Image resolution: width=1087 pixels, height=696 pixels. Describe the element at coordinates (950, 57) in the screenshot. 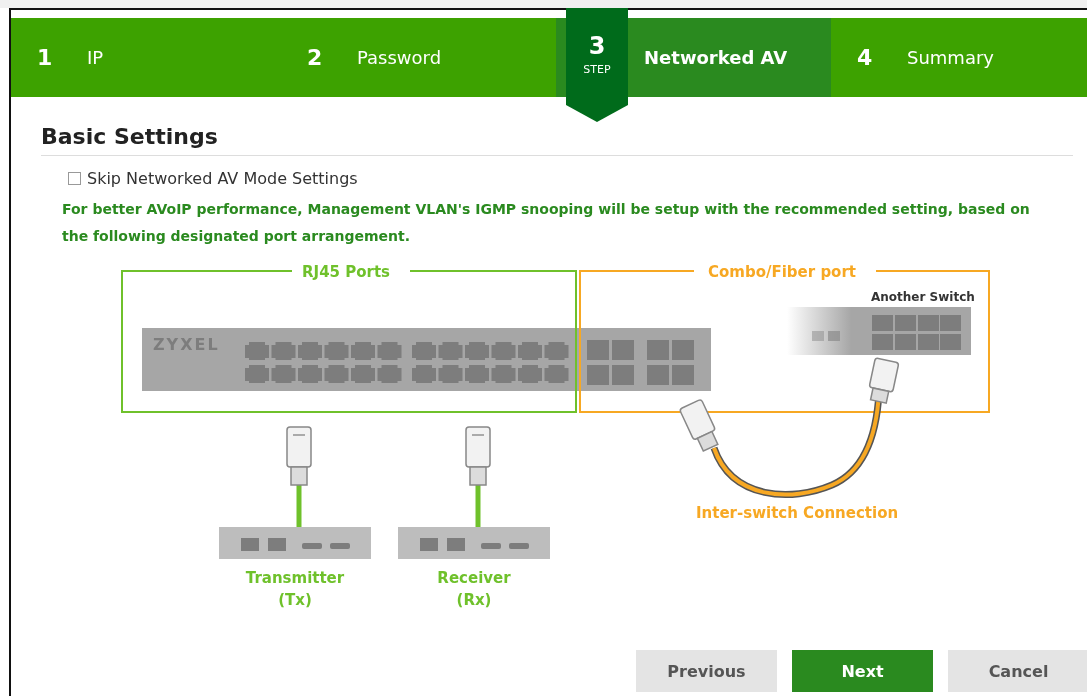

I see `step-label: Summary` at that location.